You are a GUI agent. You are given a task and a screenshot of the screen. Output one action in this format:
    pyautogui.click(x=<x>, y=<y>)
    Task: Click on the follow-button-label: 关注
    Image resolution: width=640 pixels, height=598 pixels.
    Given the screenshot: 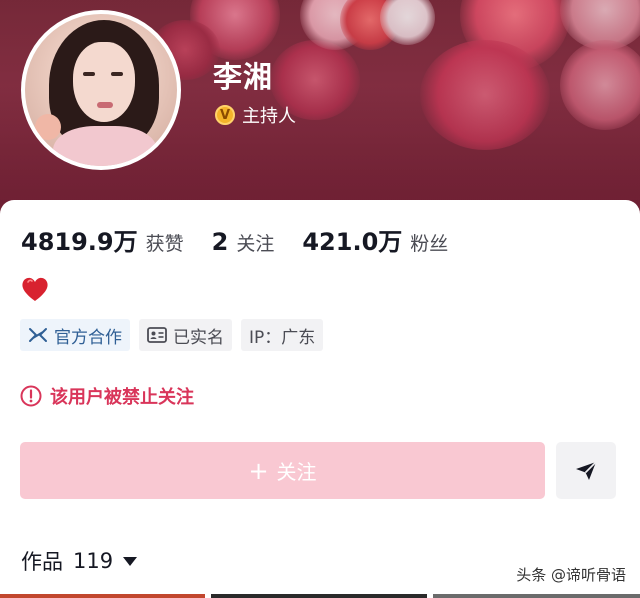 What is the action you would take?
    pyautogui.click(x=296, y=472)
    